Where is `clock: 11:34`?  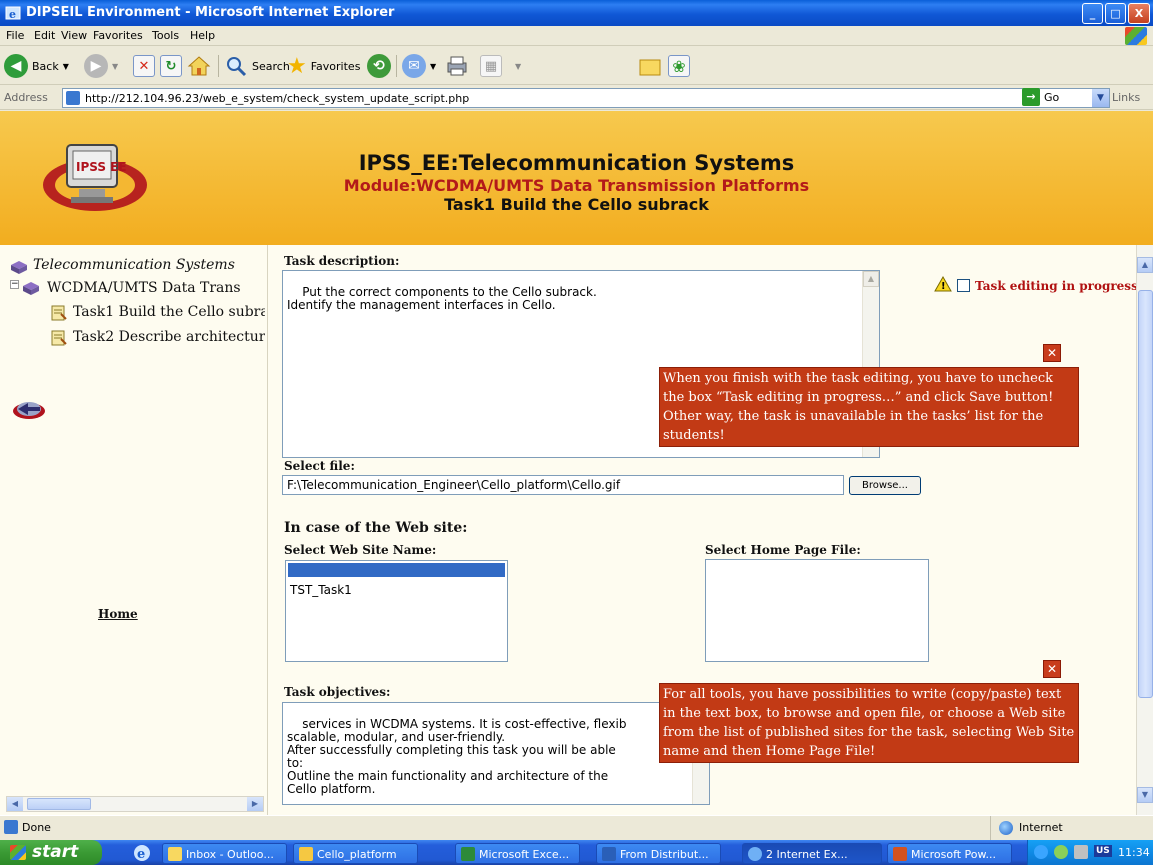 clock: 11:34 is located at coordinates (1134, 852).